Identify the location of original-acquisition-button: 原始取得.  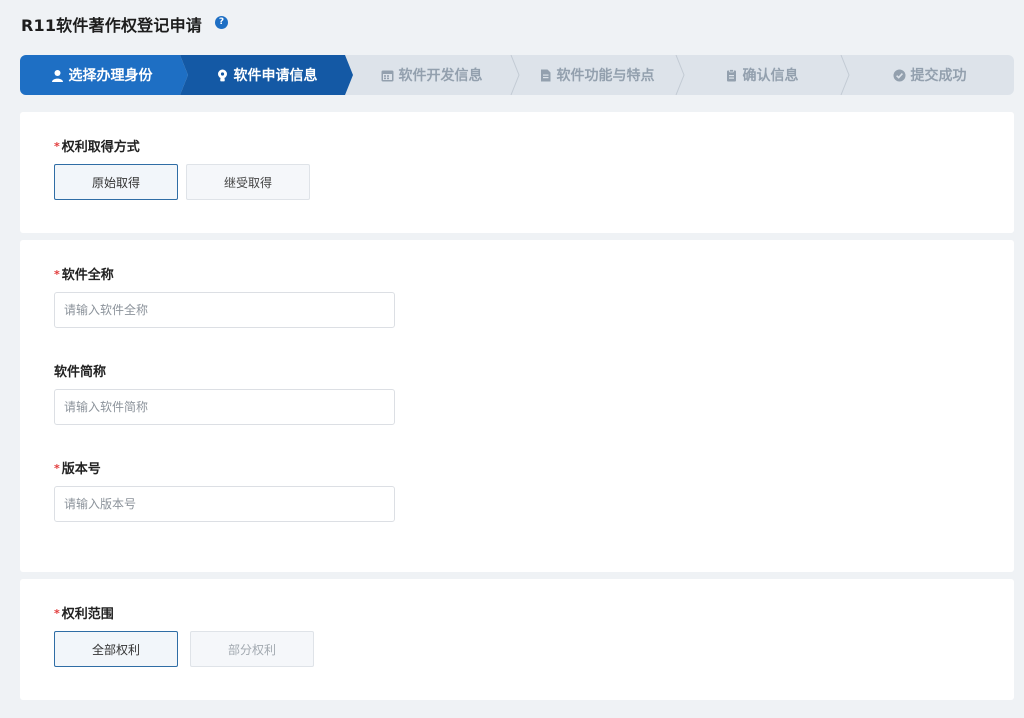
(116, 182).